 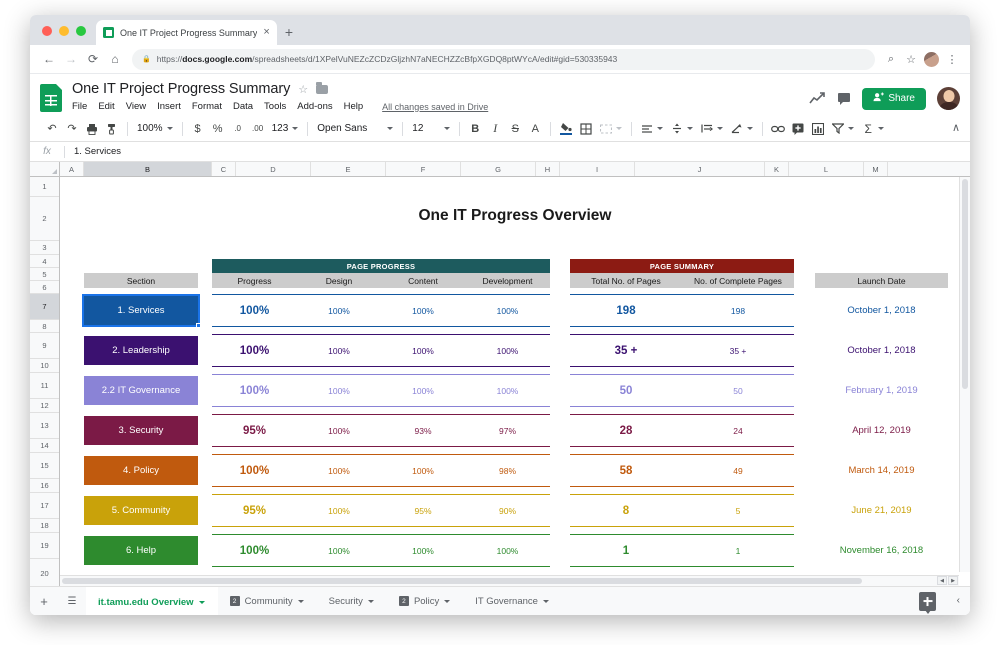 I want to click on column-header-m: M, so click(x=876, y=169).